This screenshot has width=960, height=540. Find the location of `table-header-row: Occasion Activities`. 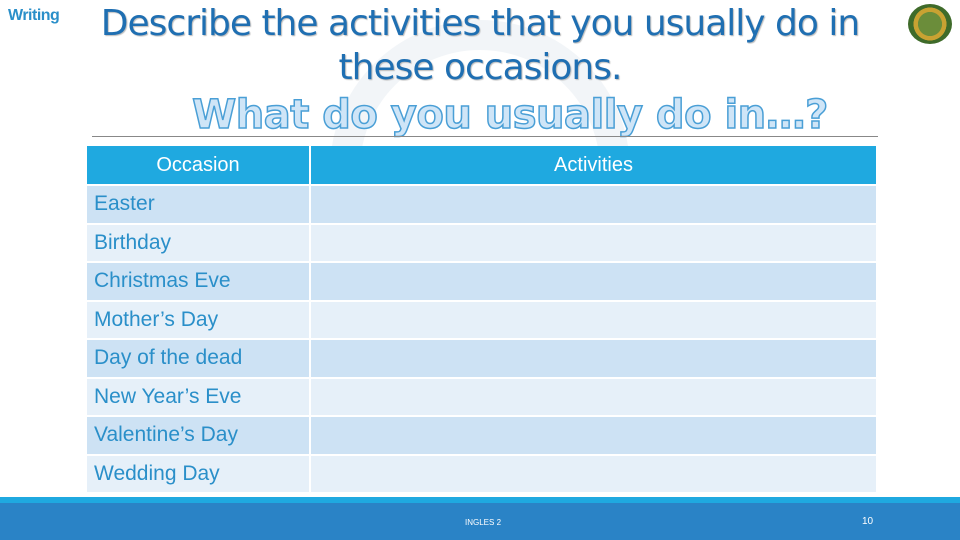

table-header-row: Occasion Activities is located at coordinates (482, 166).